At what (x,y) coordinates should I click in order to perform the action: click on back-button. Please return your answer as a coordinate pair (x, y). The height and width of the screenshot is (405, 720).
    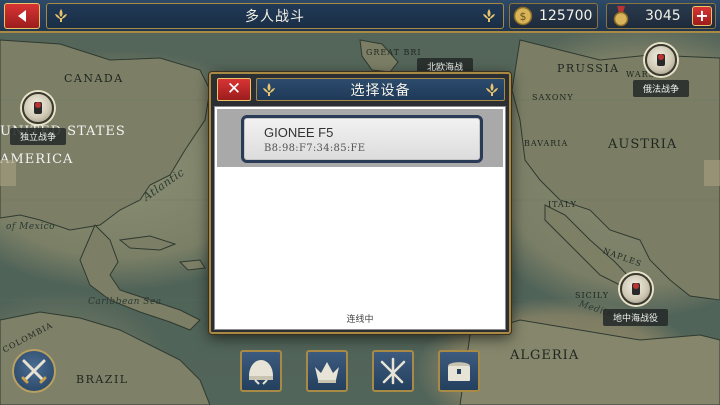
    Looking at the image, I should click on (22, 16).